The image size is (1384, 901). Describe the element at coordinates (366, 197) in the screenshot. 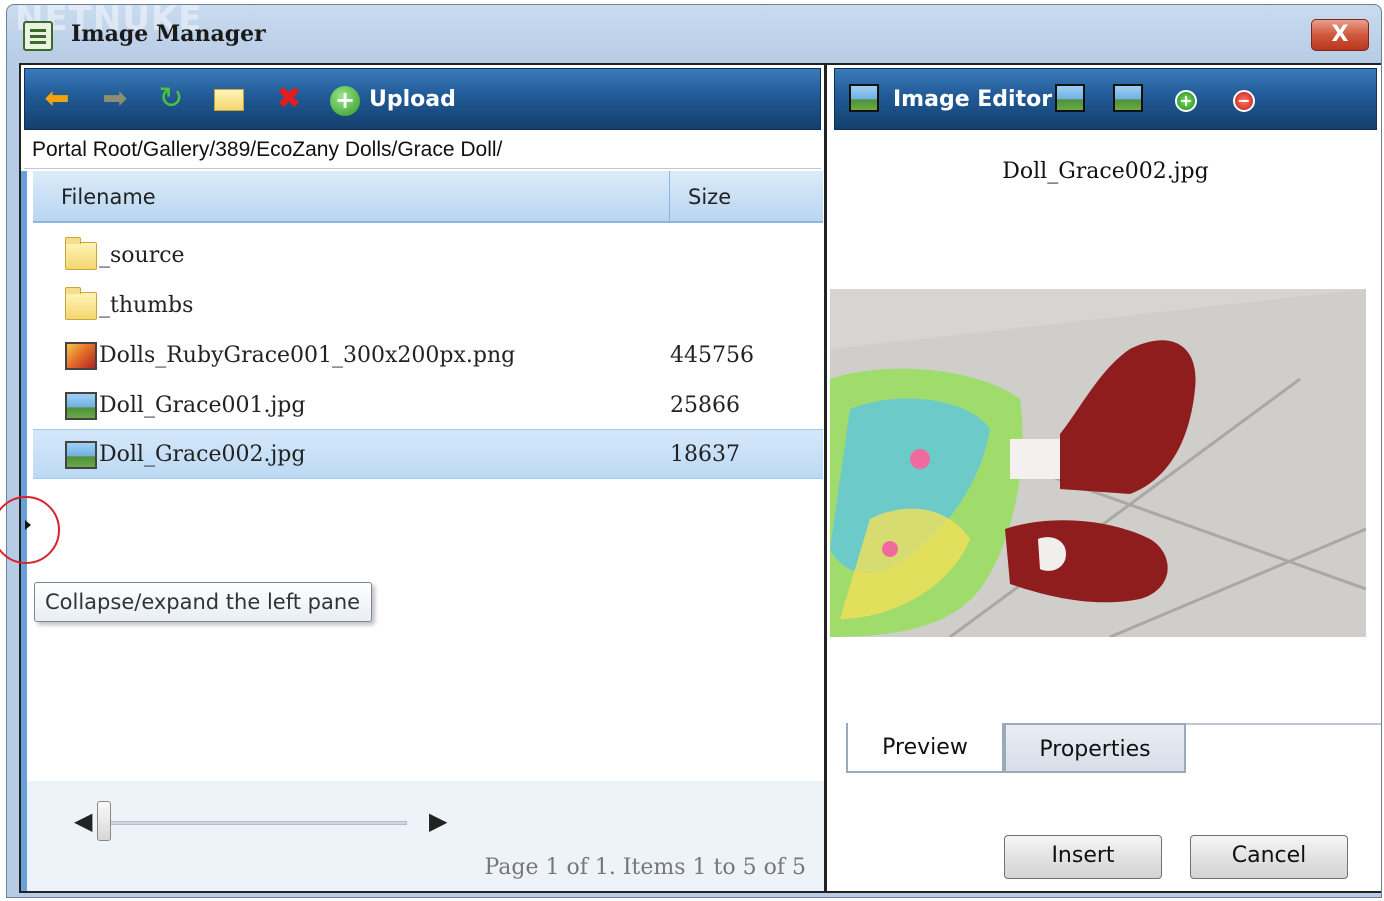

I see `column-filename: Filename` at that location.